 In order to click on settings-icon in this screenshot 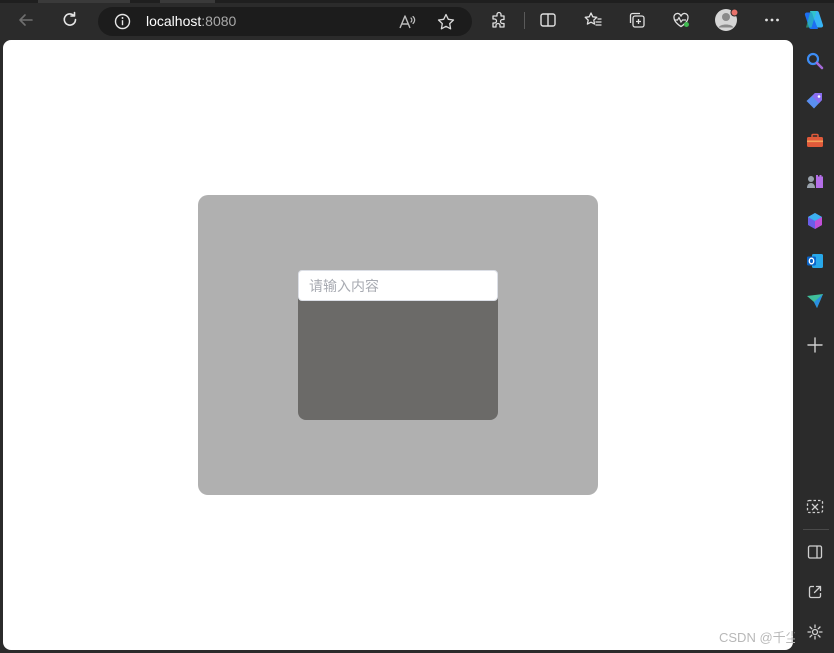, I will do `click(815, 632)`.